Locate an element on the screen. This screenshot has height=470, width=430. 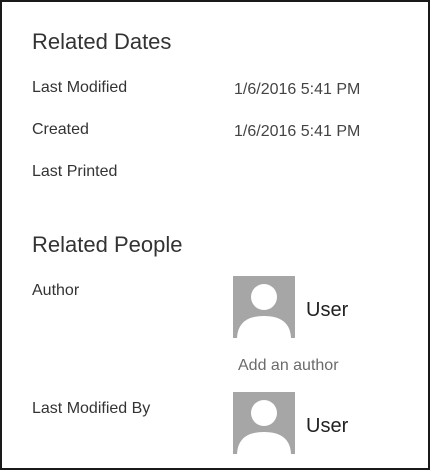
related-dates-heading: Related Dates is located at coordinates (102, 41).